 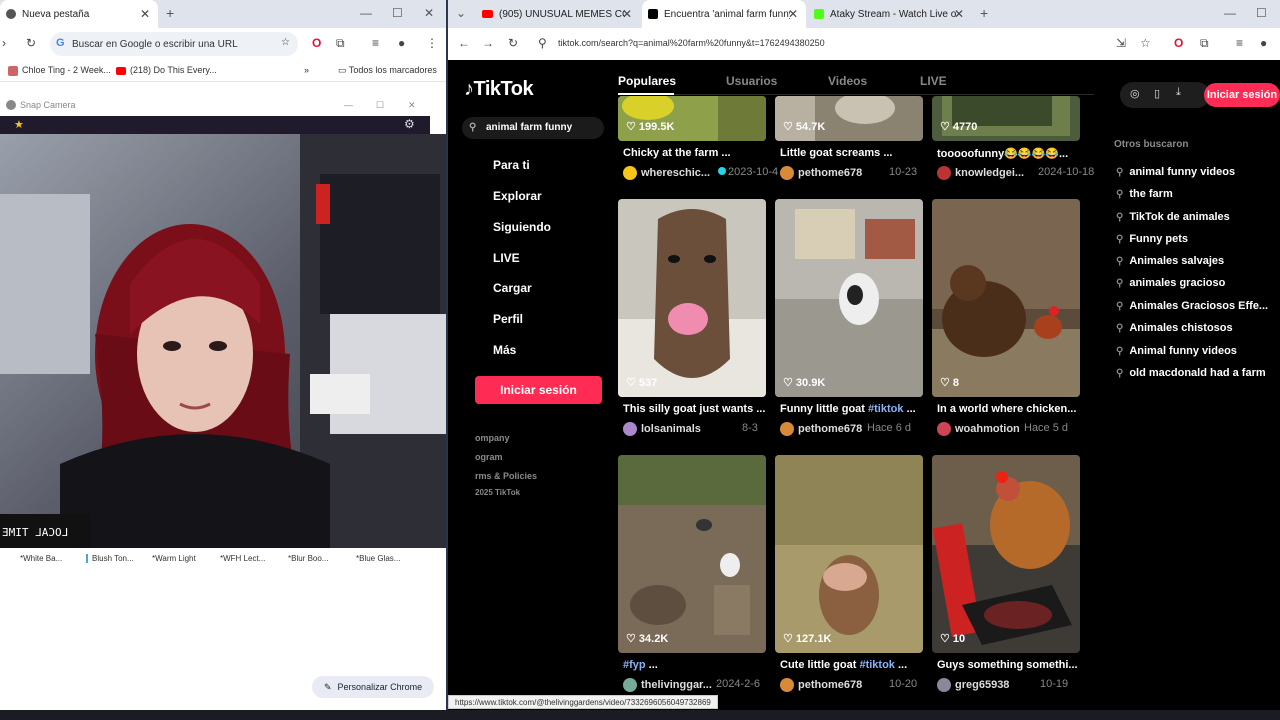 What do you see at coordinates (174, 44) in the screenshot?
I see `omnibox: G Buscar en Google o escribir una URL ☆` at bounding box center [174, 44].